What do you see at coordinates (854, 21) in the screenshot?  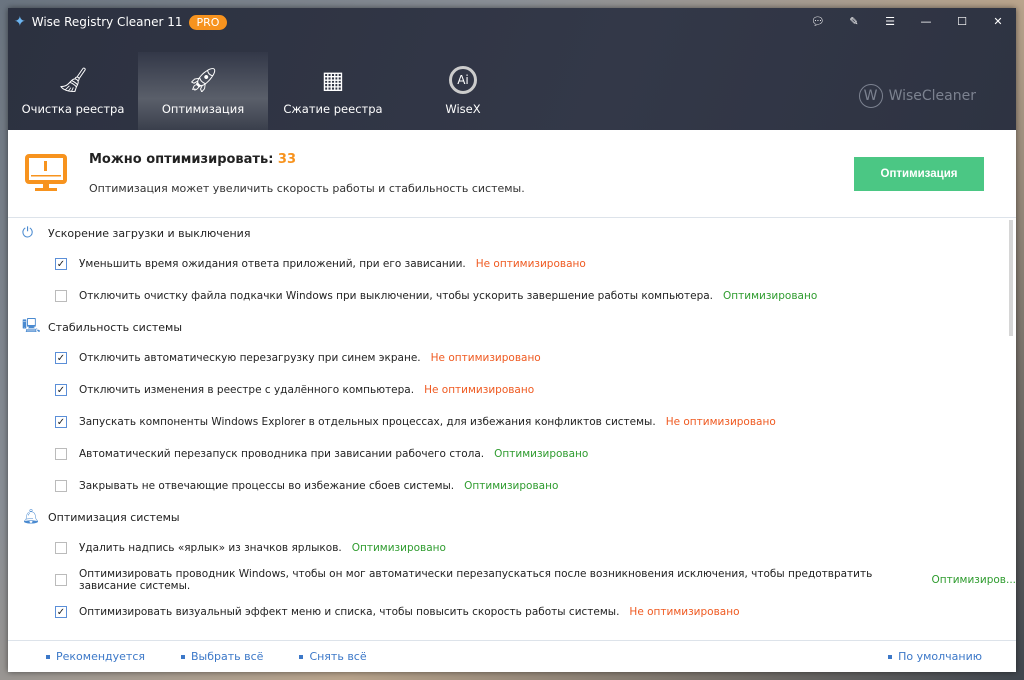 I see `notes-icon: ✎` at bounding box center [854, 21].